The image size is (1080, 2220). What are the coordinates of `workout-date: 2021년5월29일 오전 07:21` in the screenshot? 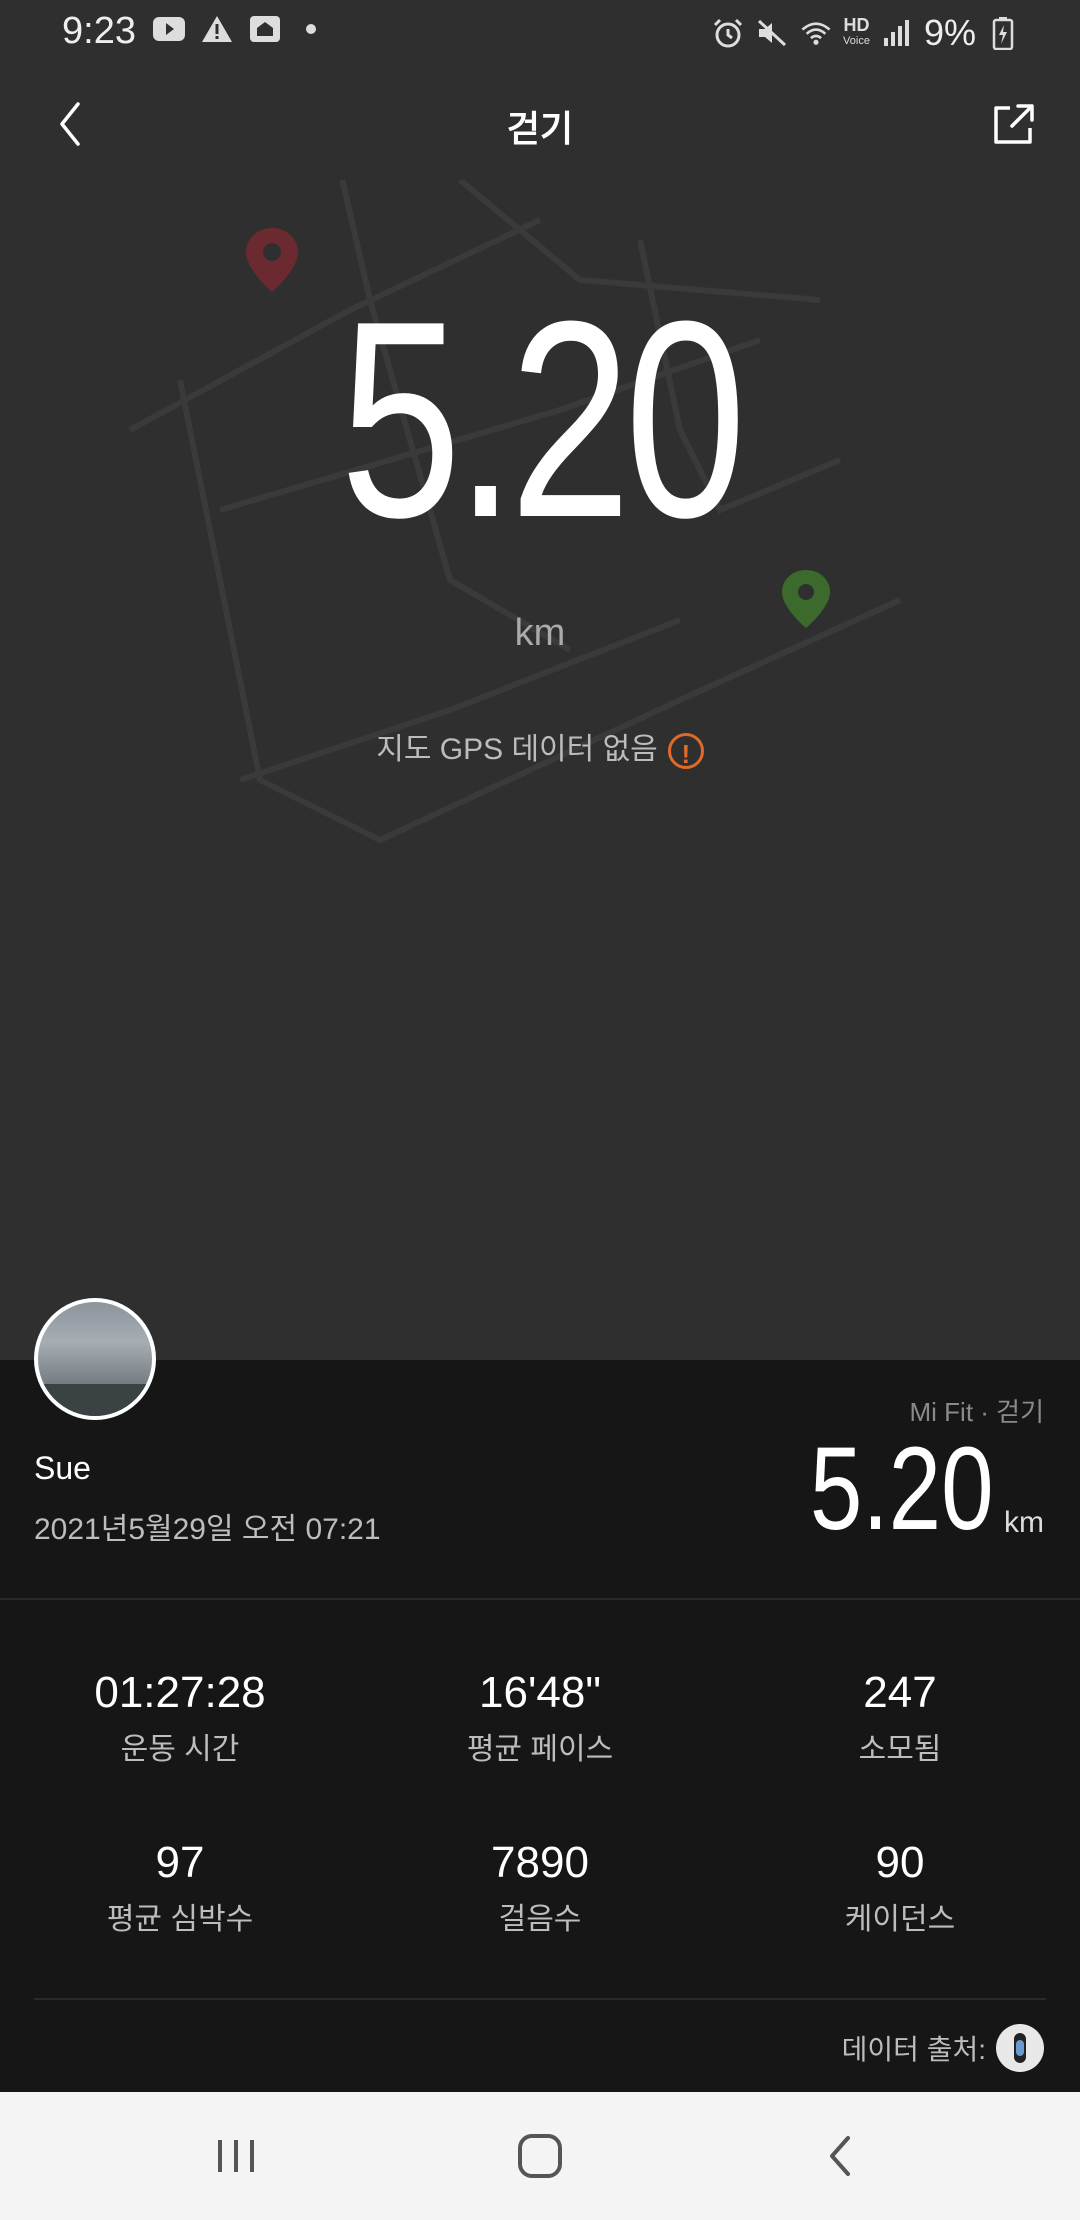 It's located at (207, 1529).